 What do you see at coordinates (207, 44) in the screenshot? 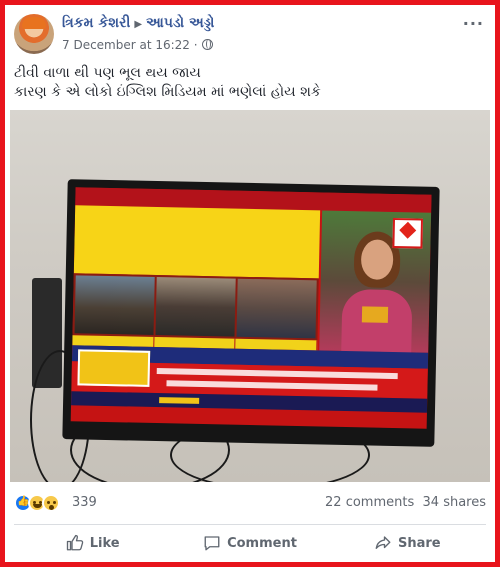
I see `globe-icon` at bounding box center [207, 44].